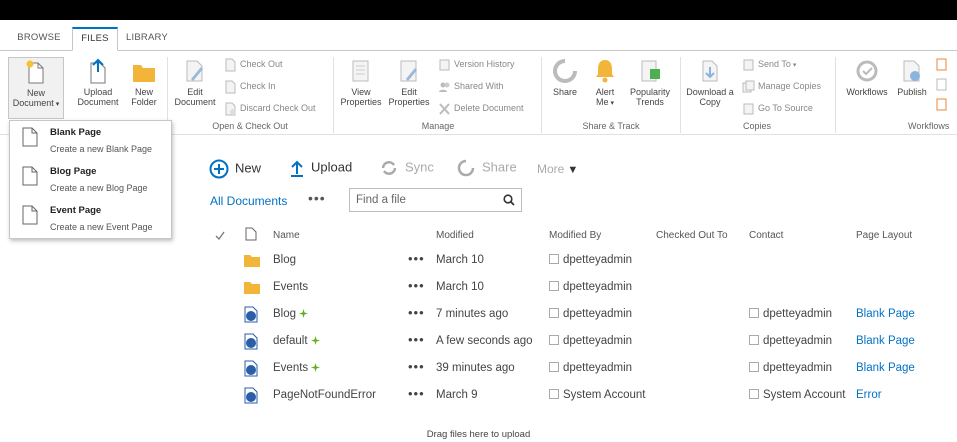 This screenshot has height=442, width=957. I want to click on new-document-icon, so click(35, 72).